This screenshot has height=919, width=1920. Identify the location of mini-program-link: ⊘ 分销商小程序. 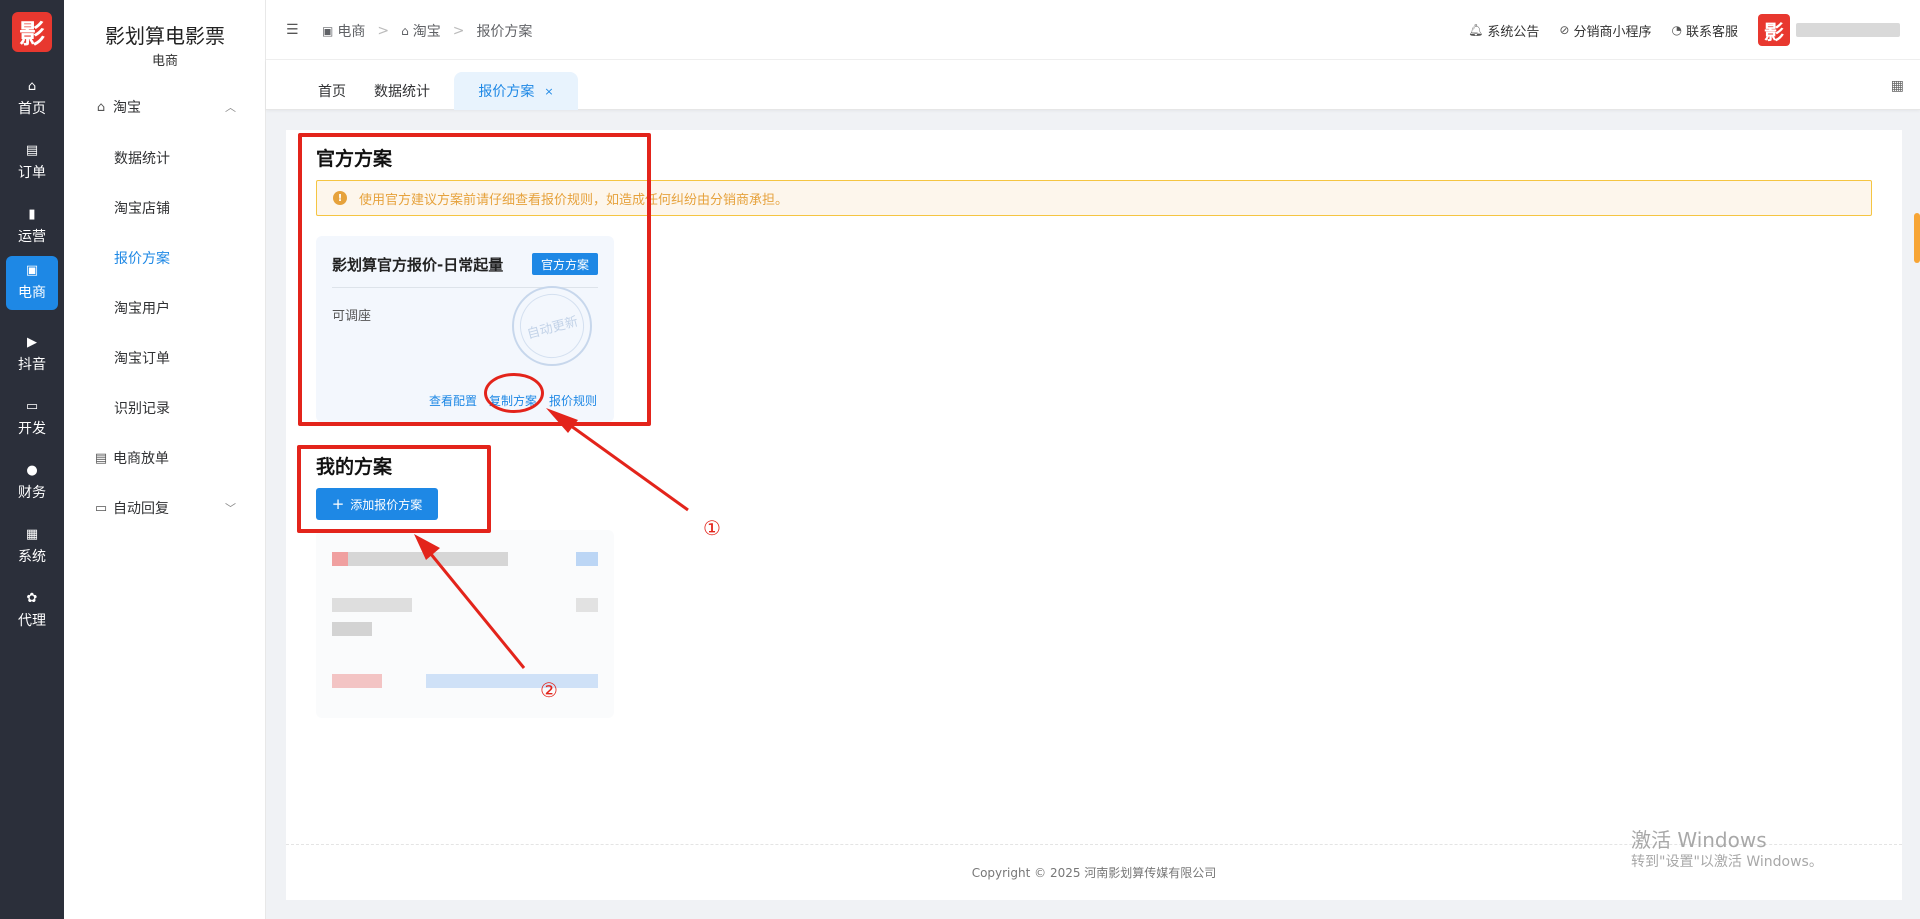
(1605, 30).